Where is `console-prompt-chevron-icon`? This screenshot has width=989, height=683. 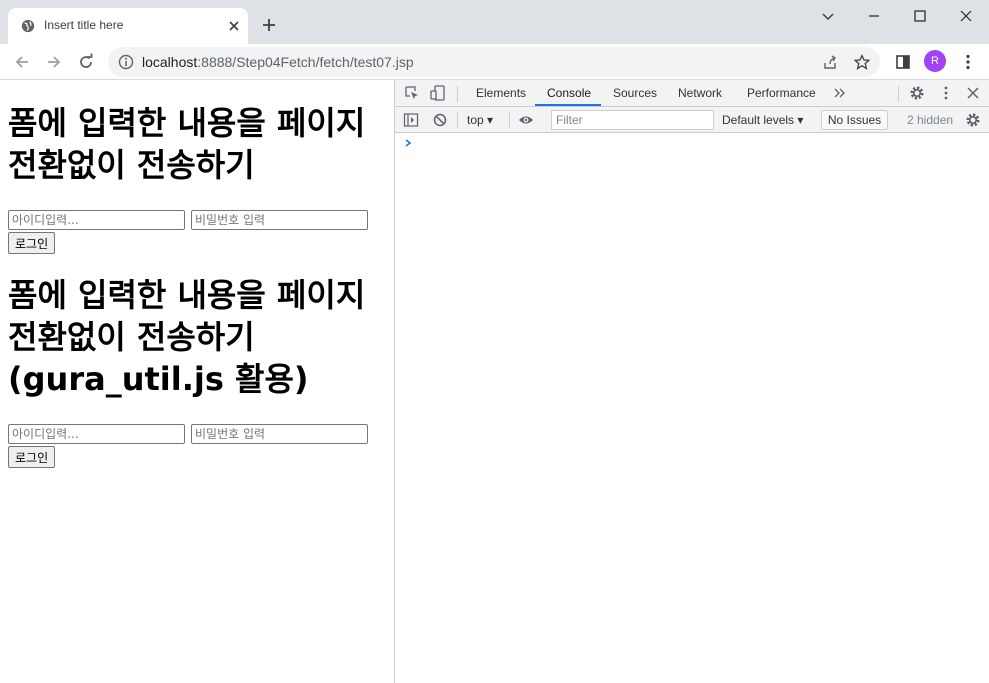
console-prompt-chevron-icon is located at coordinates (408, 143).